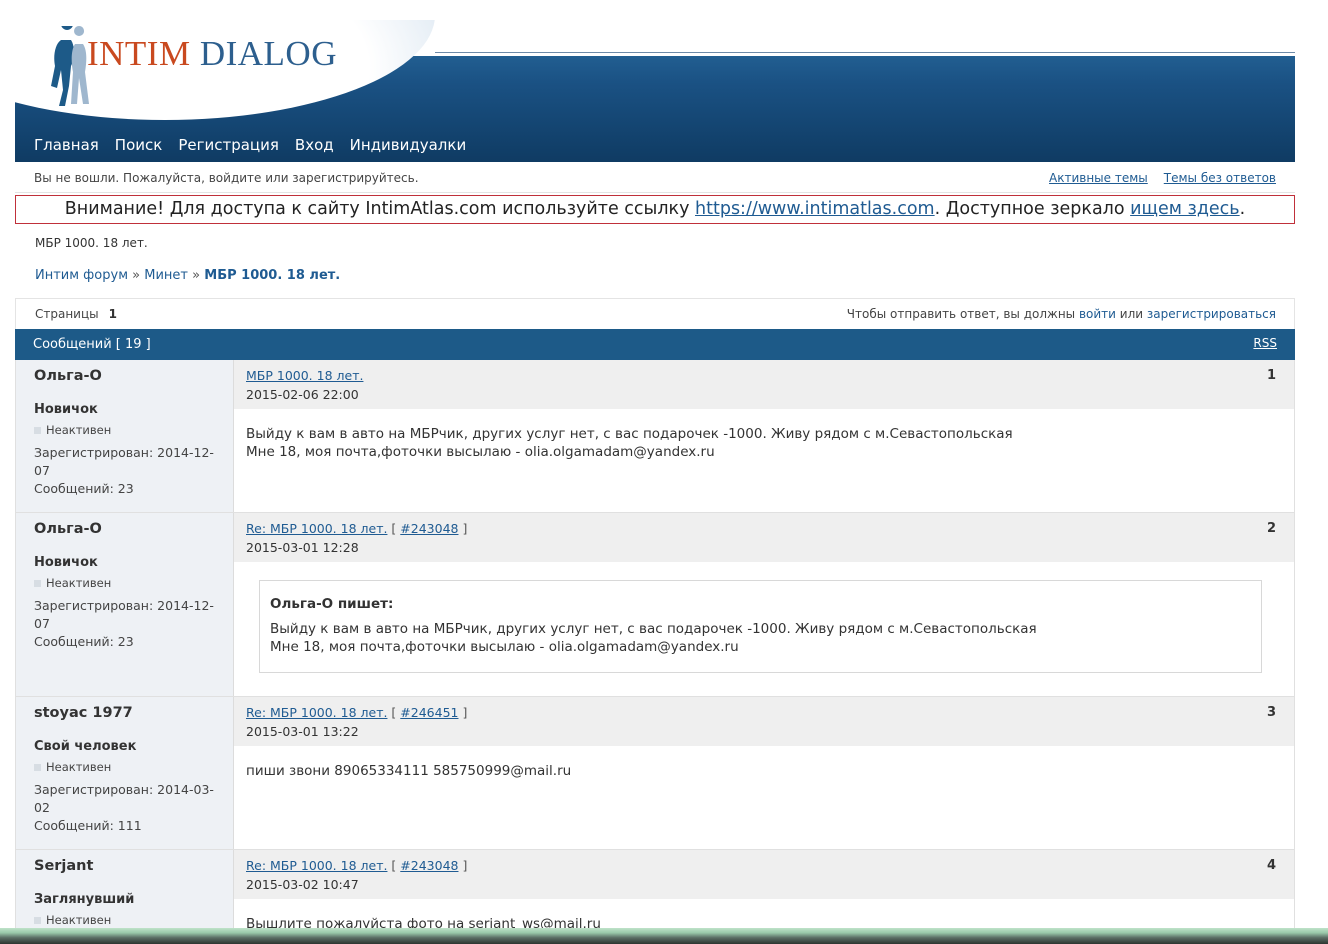  What do you see at coordinates (815, 209) in the screenshot?
I see `intimatlas-link: https://www.intimatlas.com` at bounding box center [815, 209].